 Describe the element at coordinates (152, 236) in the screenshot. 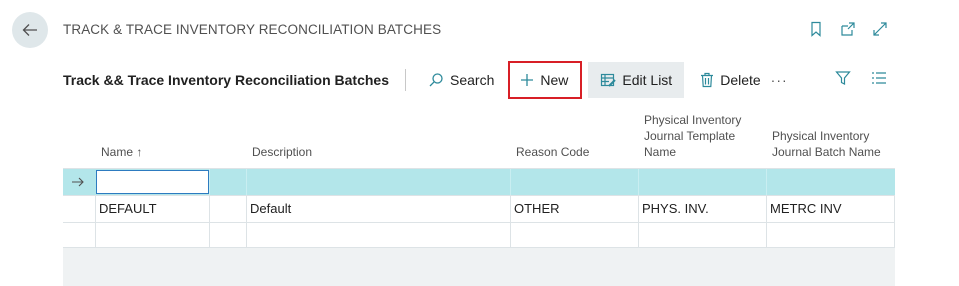

I see `name-cell` at that location.